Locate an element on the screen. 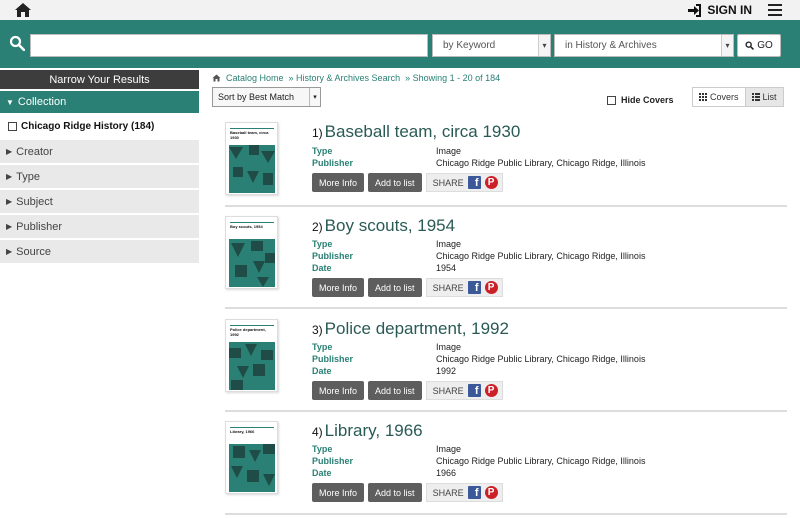 The height and width of the screenshot is (518, 800). covers-view-button: Covers is located at coordinates (719, 97).